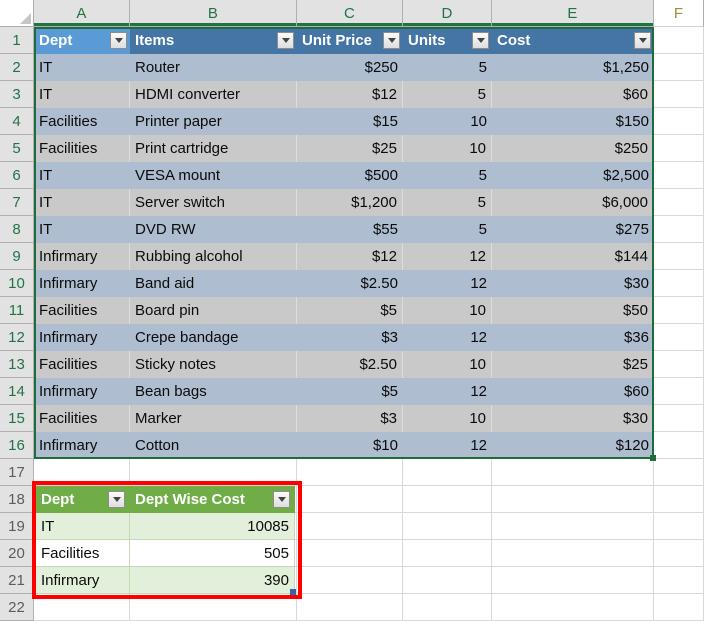 The height and width of the screenshot is (642, 704). Describe the element at coordinates (17, 472) in the screenshot. I see `row-header-17: 17` at that location.